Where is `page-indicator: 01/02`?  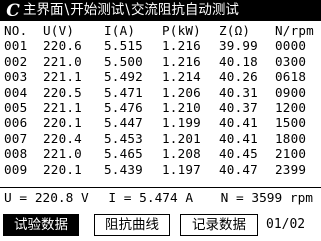
page-indicator: 01/02 is located at coordinates (286, 224).